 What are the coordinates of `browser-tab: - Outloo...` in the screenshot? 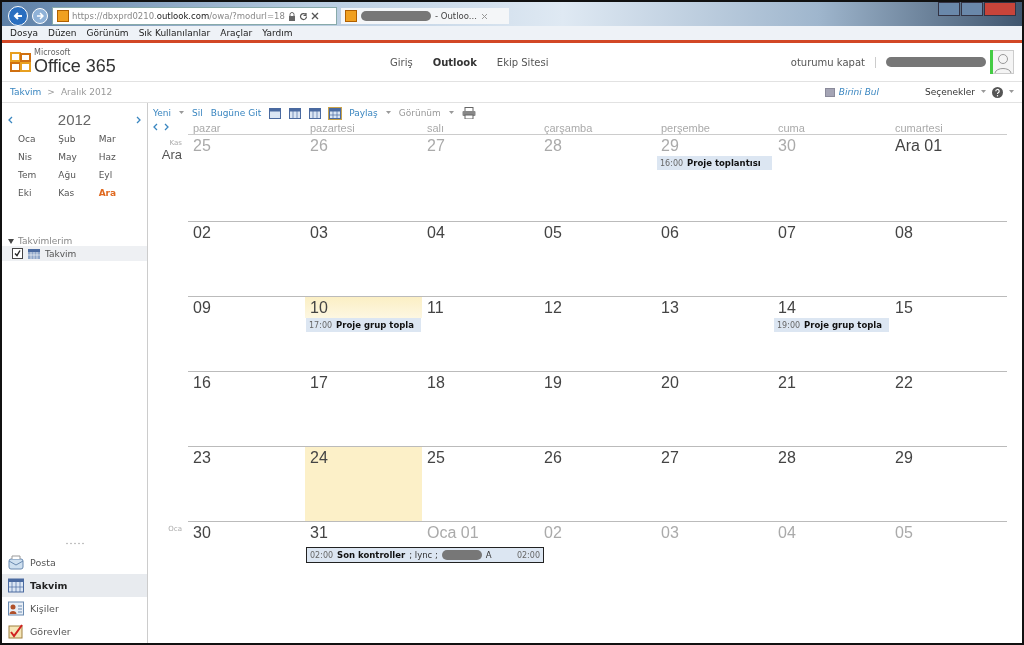 It's located at (425, 16).